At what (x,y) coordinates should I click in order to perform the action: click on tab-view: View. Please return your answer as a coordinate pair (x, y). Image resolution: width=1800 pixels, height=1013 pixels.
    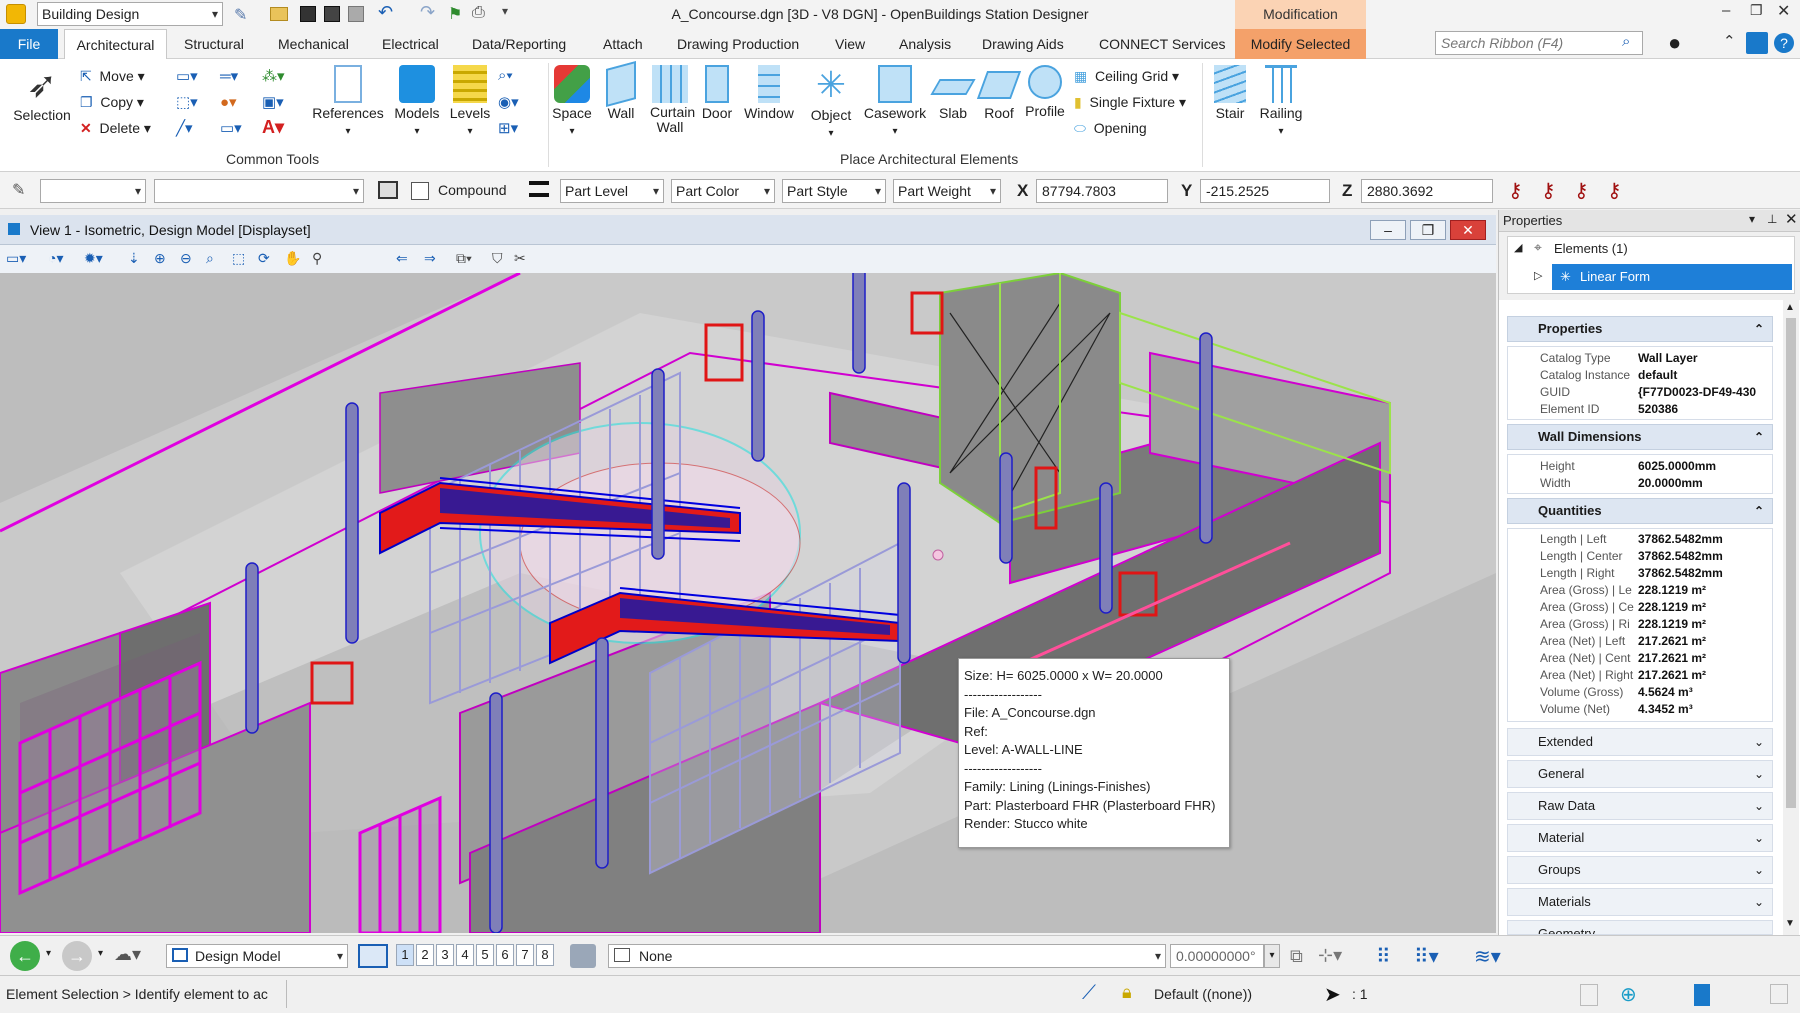
    Looking at the image, I should click on (850, 44).